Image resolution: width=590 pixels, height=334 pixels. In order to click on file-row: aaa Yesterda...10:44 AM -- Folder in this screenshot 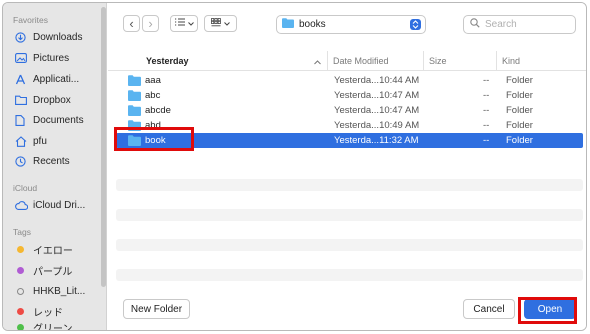, I will do `click(349, 80)`.